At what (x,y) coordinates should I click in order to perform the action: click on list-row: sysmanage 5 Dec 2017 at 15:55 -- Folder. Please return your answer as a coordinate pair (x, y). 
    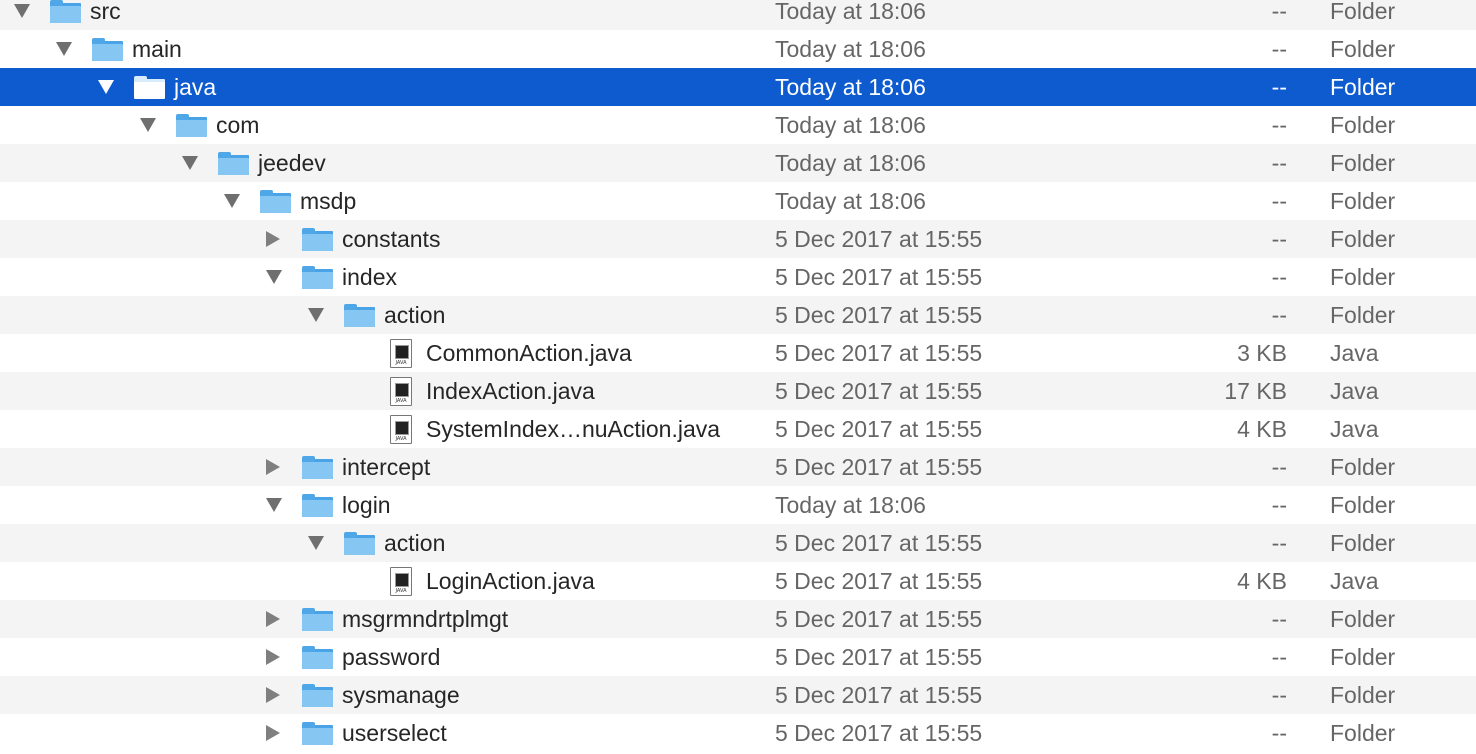
    Looking at the image, I should click on (738, 695).